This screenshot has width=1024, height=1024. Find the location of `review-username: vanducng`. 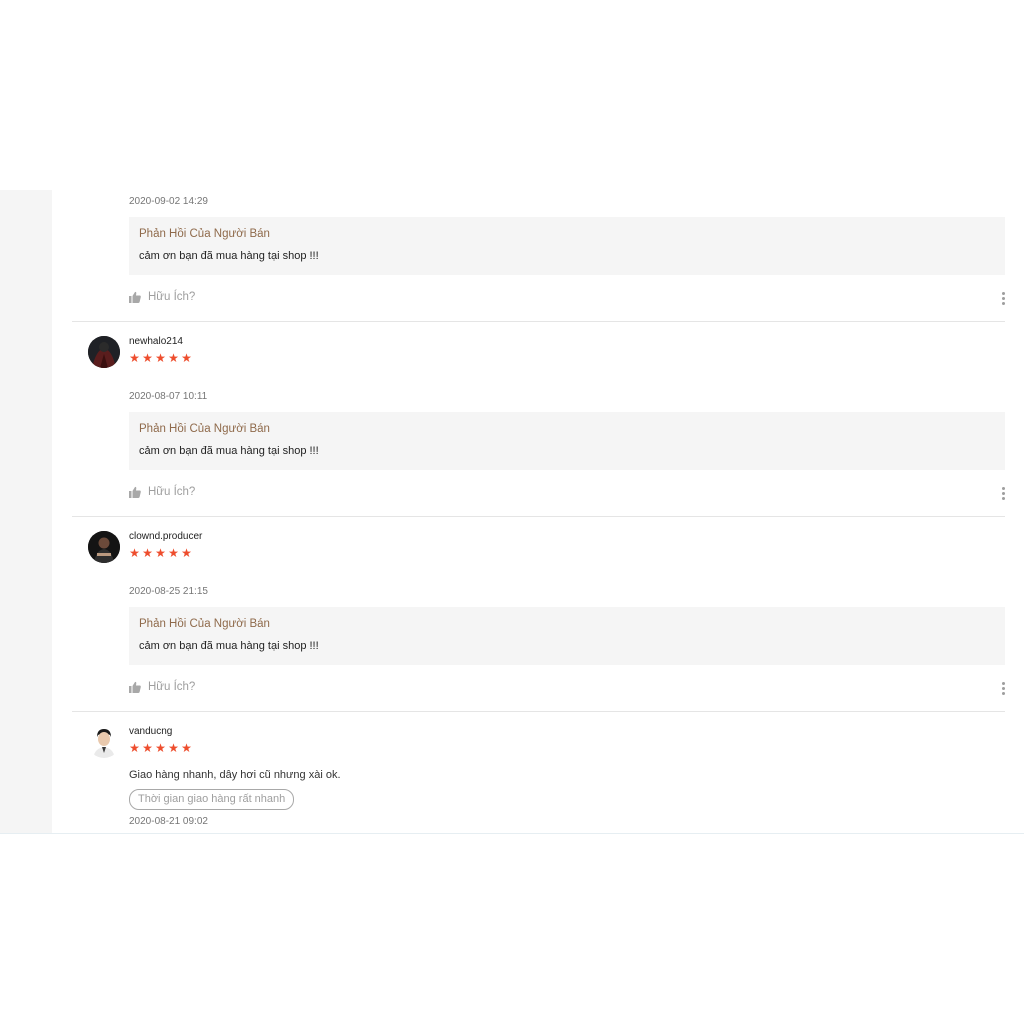

review-username: vanducng is located at coordinates (150, 731).